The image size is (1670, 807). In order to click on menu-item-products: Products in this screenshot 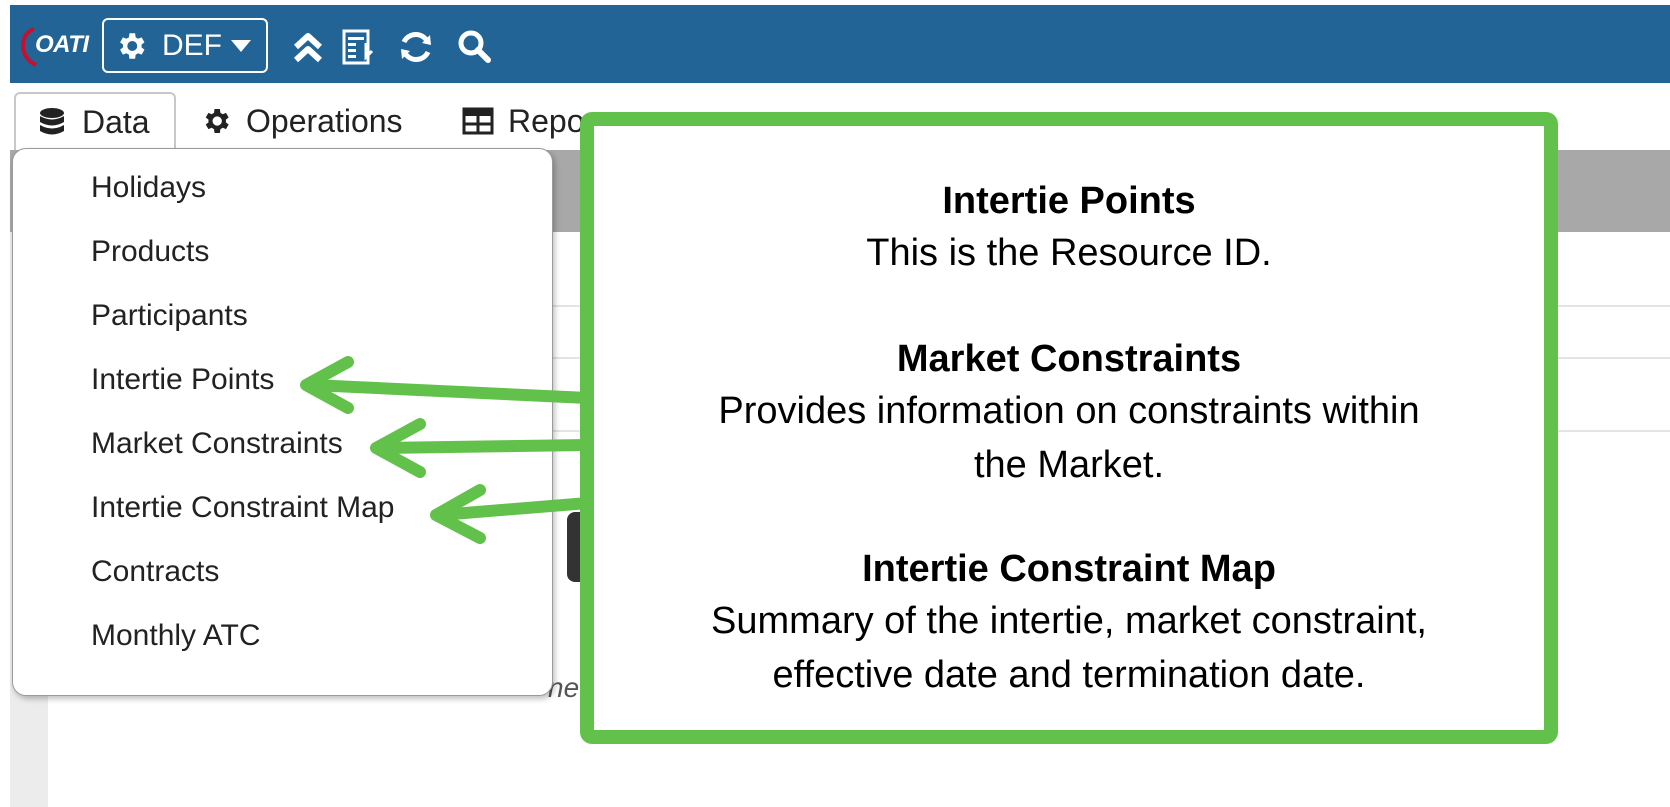, I will do `click(150, 252)`.